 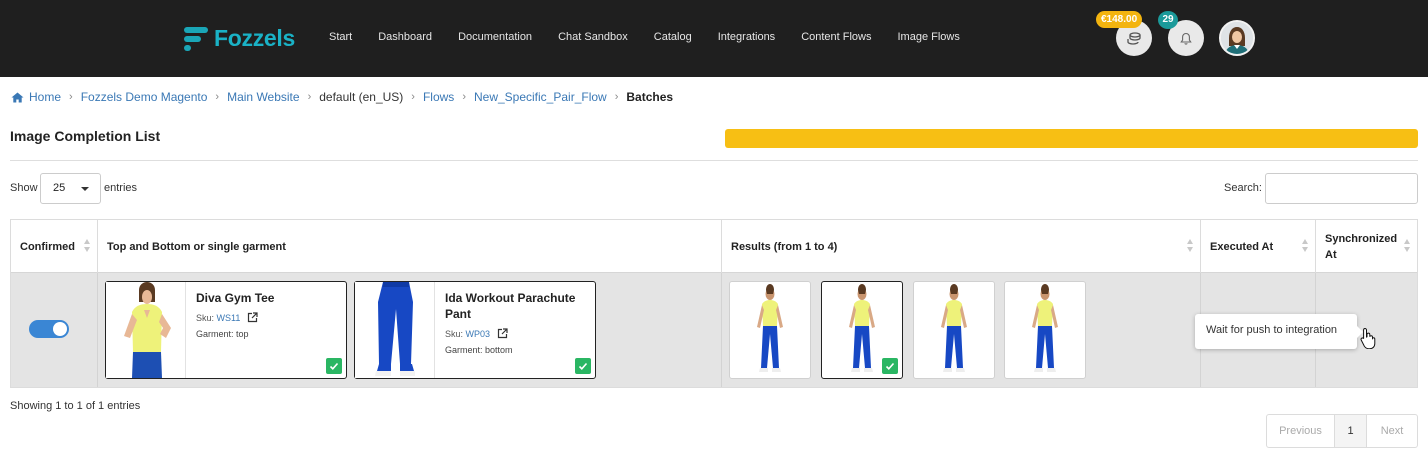 What do you see at coordinates (1351, 431) in the screenshot?
I see `pagination-page-1: 1` at bounding box center [1351, 431].